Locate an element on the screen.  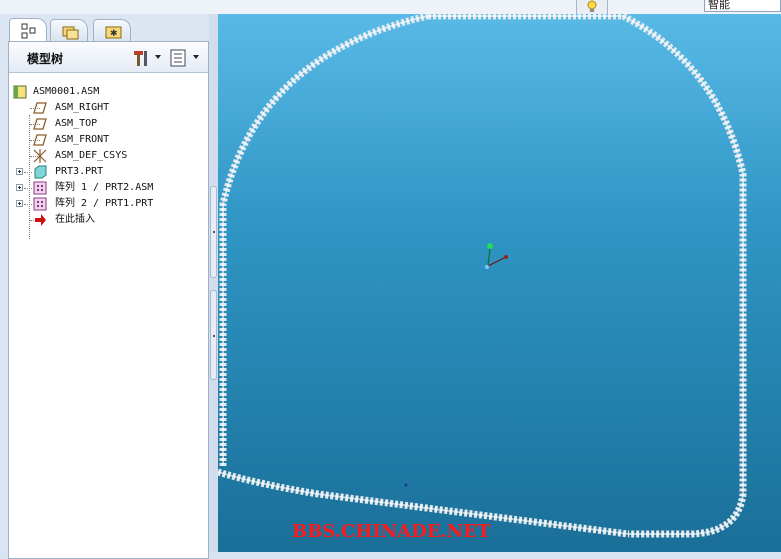
smart-filter-select: 智能 is located at coordinates (742, 6).